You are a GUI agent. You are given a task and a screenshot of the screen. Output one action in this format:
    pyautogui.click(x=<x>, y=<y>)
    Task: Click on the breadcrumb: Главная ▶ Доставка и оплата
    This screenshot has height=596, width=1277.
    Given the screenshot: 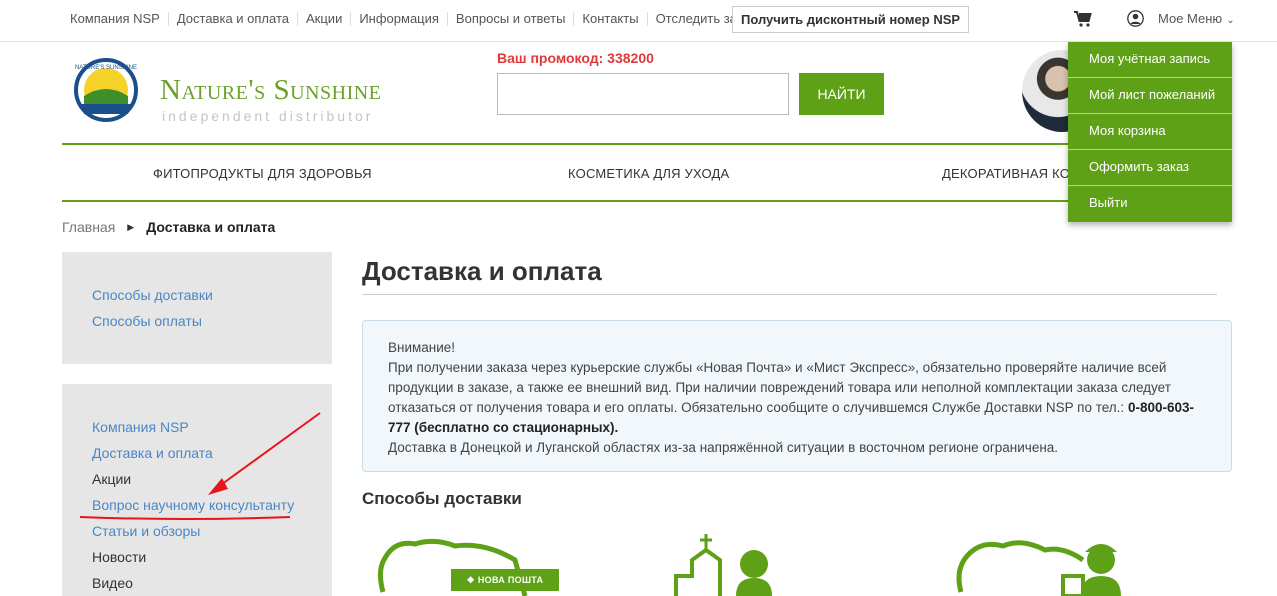 What is the action you would take?
    pyautogui.click(x=168, y=227)
    